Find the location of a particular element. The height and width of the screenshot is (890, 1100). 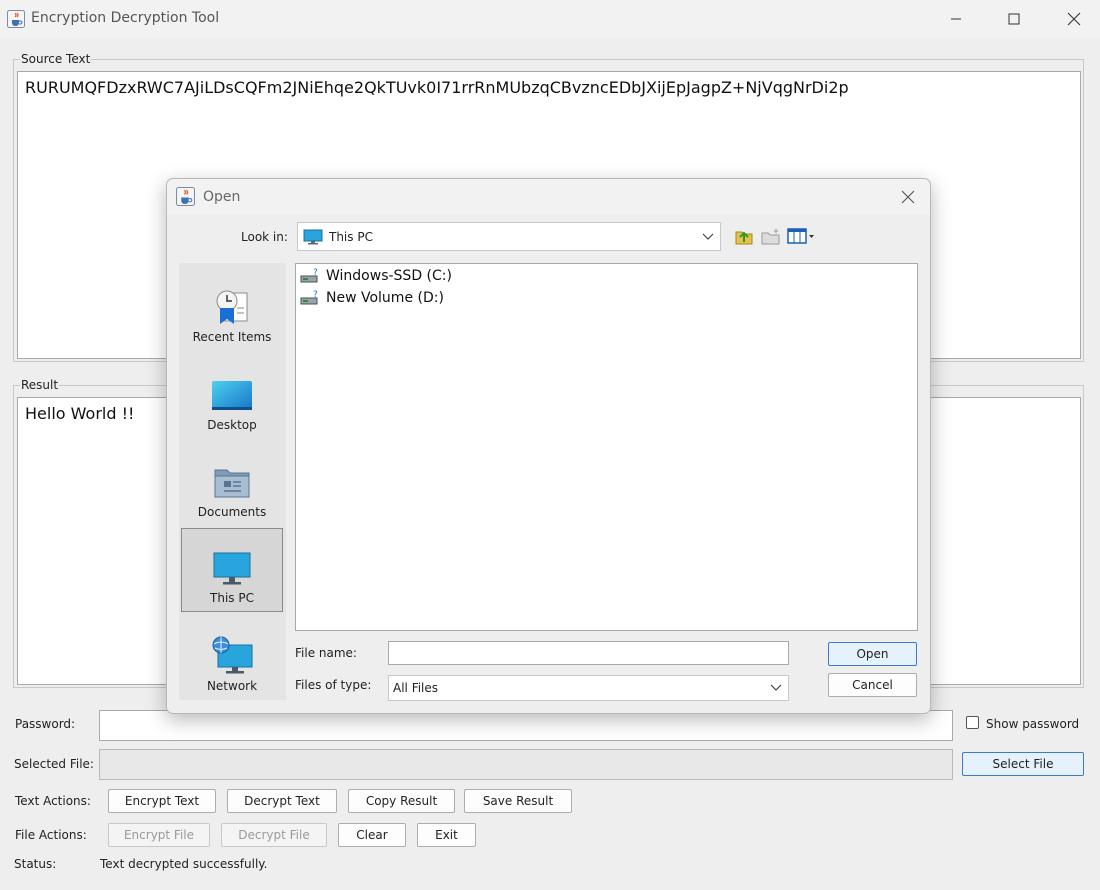

look-in-combo: This PC is located at coordinates (509, 236).